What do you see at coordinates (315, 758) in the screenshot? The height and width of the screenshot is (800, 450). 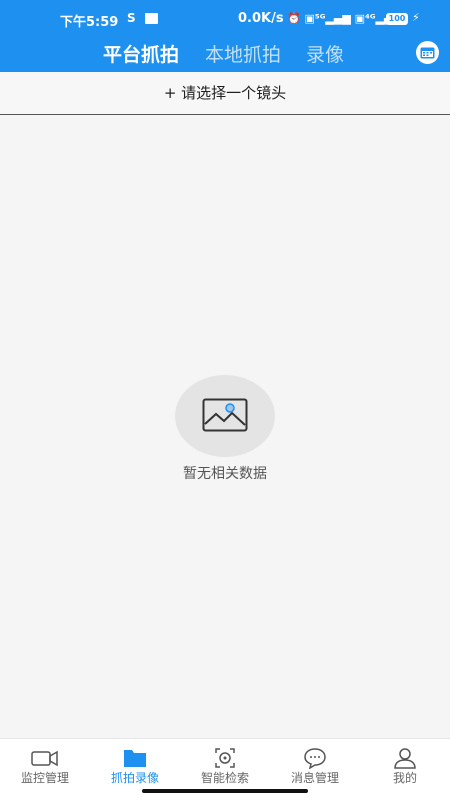 I see `chat-bubble-icon` at bounding box center [315, 758].